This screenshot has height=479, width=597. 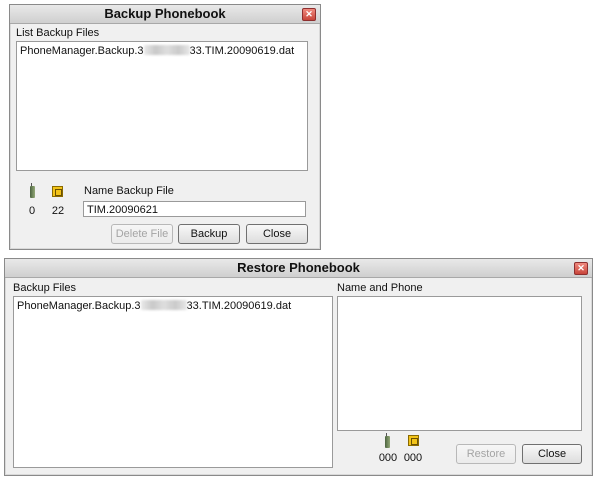 What do you see at coordinates (581, 268) in the screenshot?
I see `restore-close-icon: ✕` at bounding box center [581, 268].